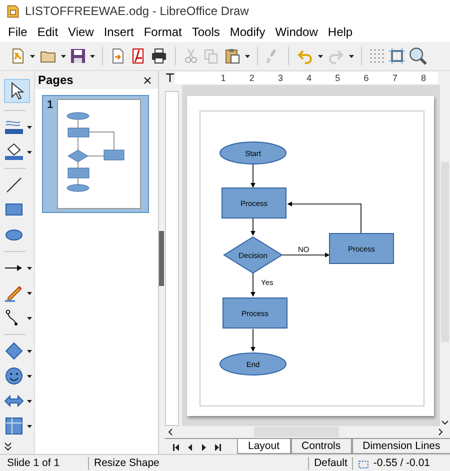  I want to click on scroll-down-icon, so click(445, 422).